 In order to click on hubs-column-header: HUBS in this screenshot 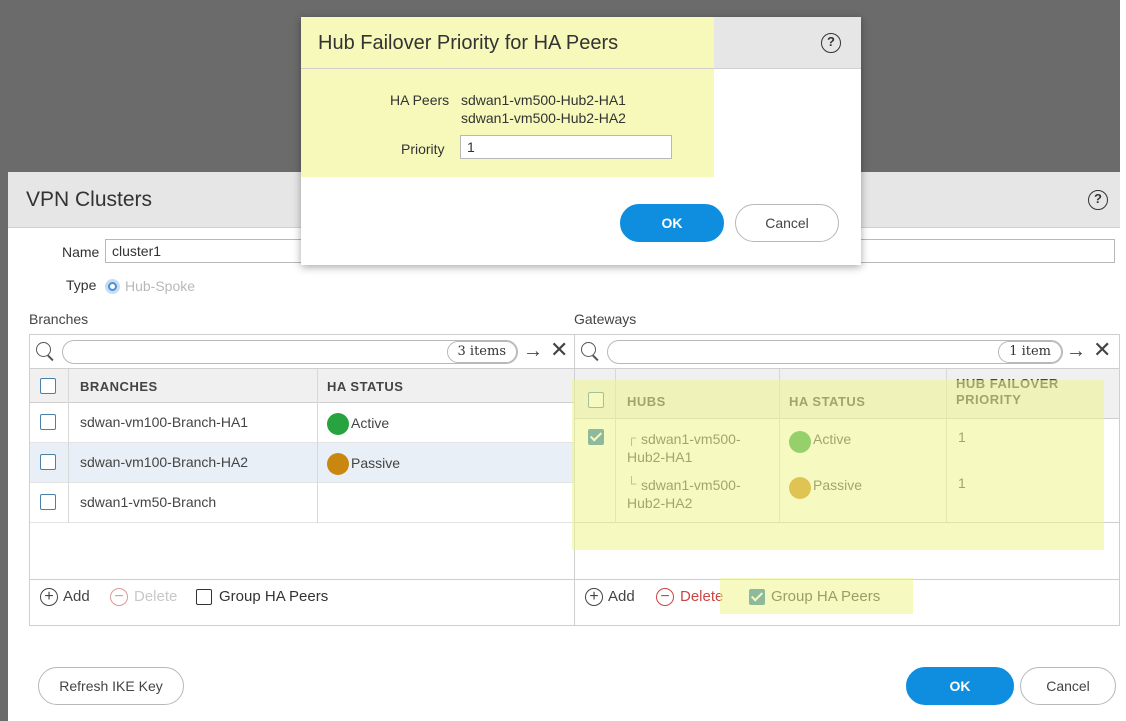, I will do `click(646, 401)`.